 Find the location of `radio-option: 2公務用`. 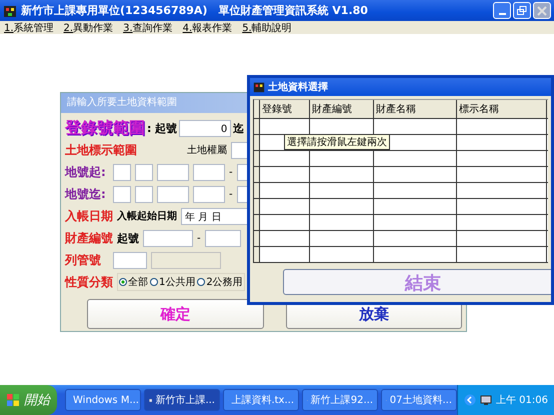

radio-option: 2公務用 is located at coordinates (220, 282).